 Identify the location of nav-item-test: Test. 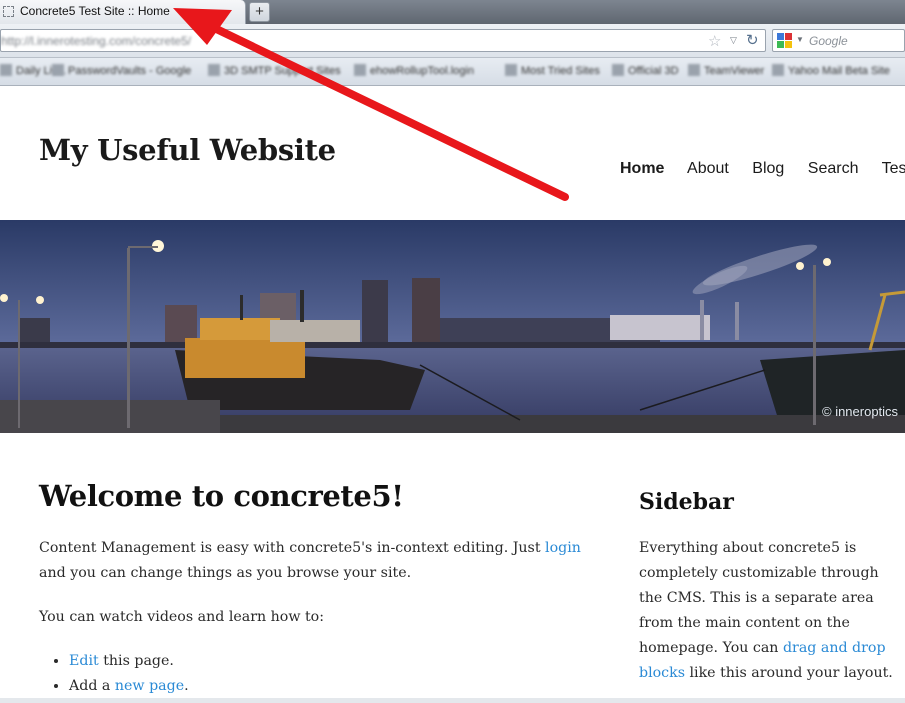
(893, 168).